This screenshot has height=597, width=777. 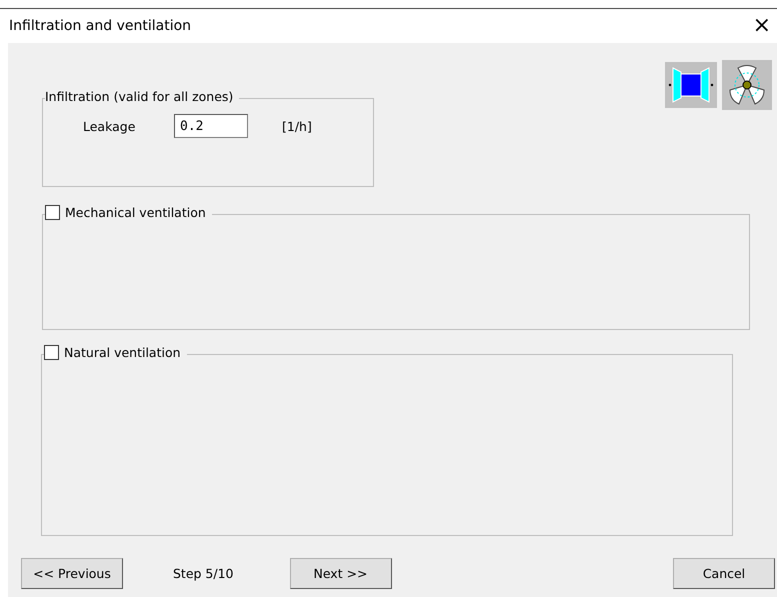 What do you see at coordinates (109, 126) in the screenshot?
I see `field-label: Leakage` at bounding box center [109, 126].